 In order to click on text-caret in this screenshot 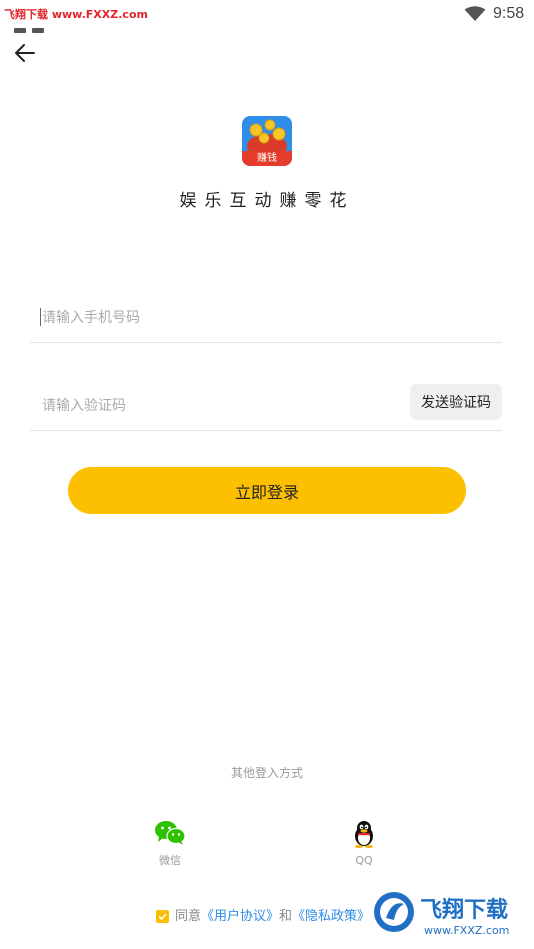, I will do `click(40, 317)`.